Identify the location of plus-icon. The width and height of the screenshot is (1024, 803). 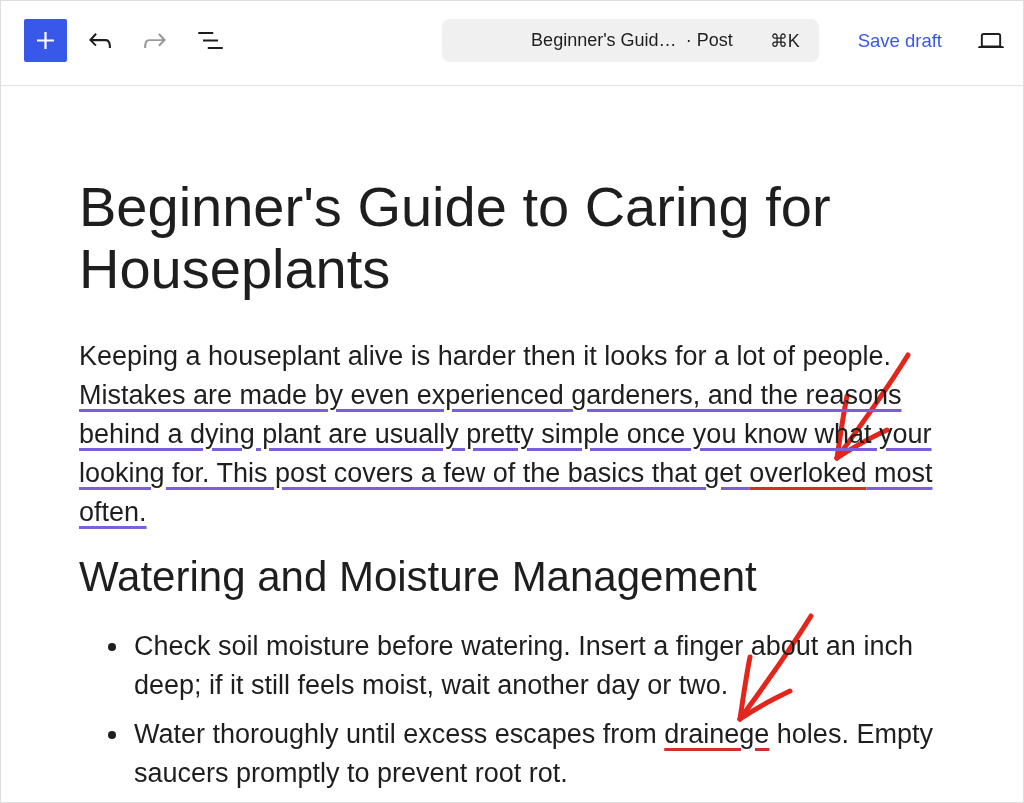
(45, 40).